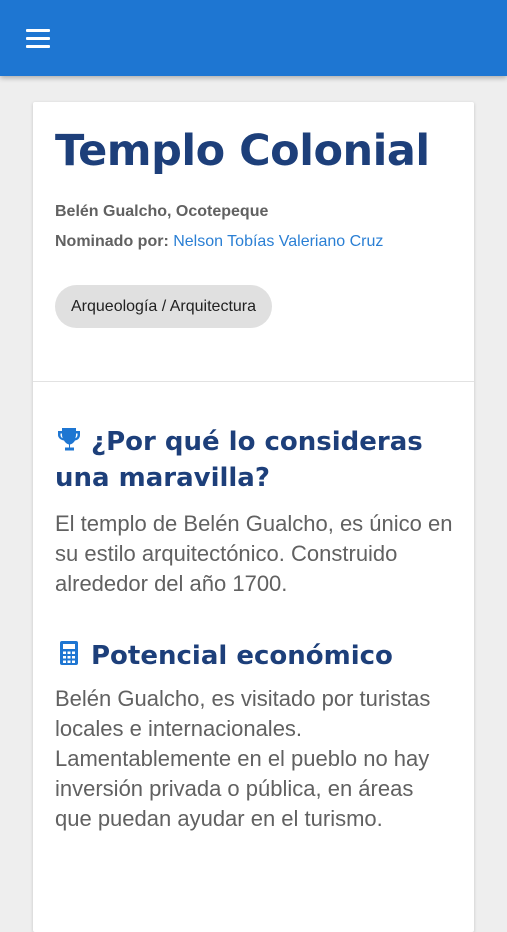  I want to click on page-title: Templo Colonial, so click(242, 151).